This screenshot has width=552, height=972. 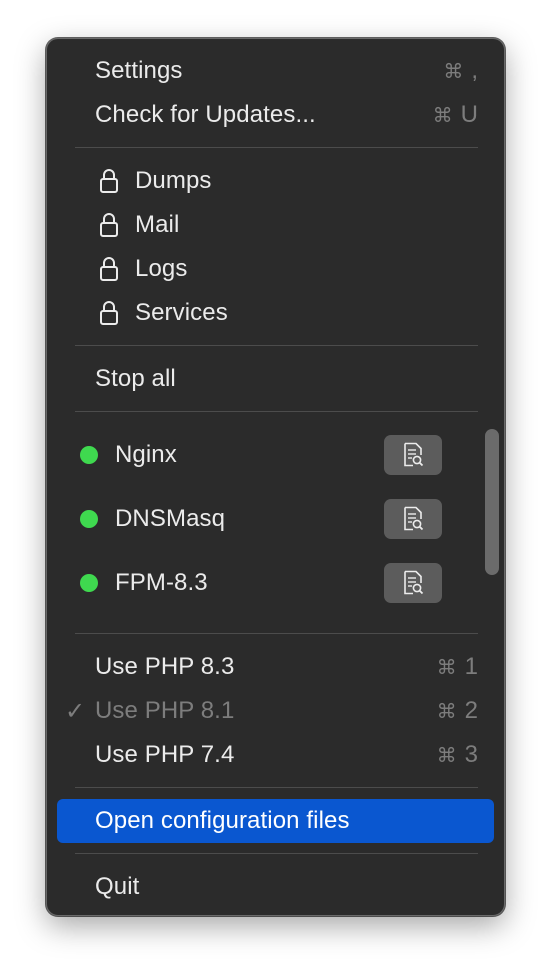 I want to click on keyboard-shortcut: ⌘ U, so click(x=455, y=114).